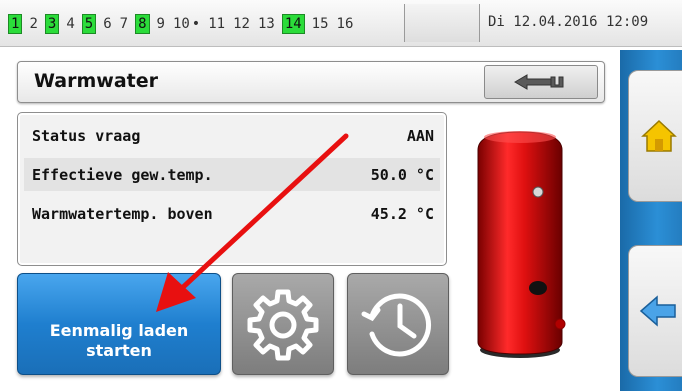  What do you see at coordinates (86, 136) in the screenshot?
I see `row-label: Status vraag` at bounding box center [86, 136].